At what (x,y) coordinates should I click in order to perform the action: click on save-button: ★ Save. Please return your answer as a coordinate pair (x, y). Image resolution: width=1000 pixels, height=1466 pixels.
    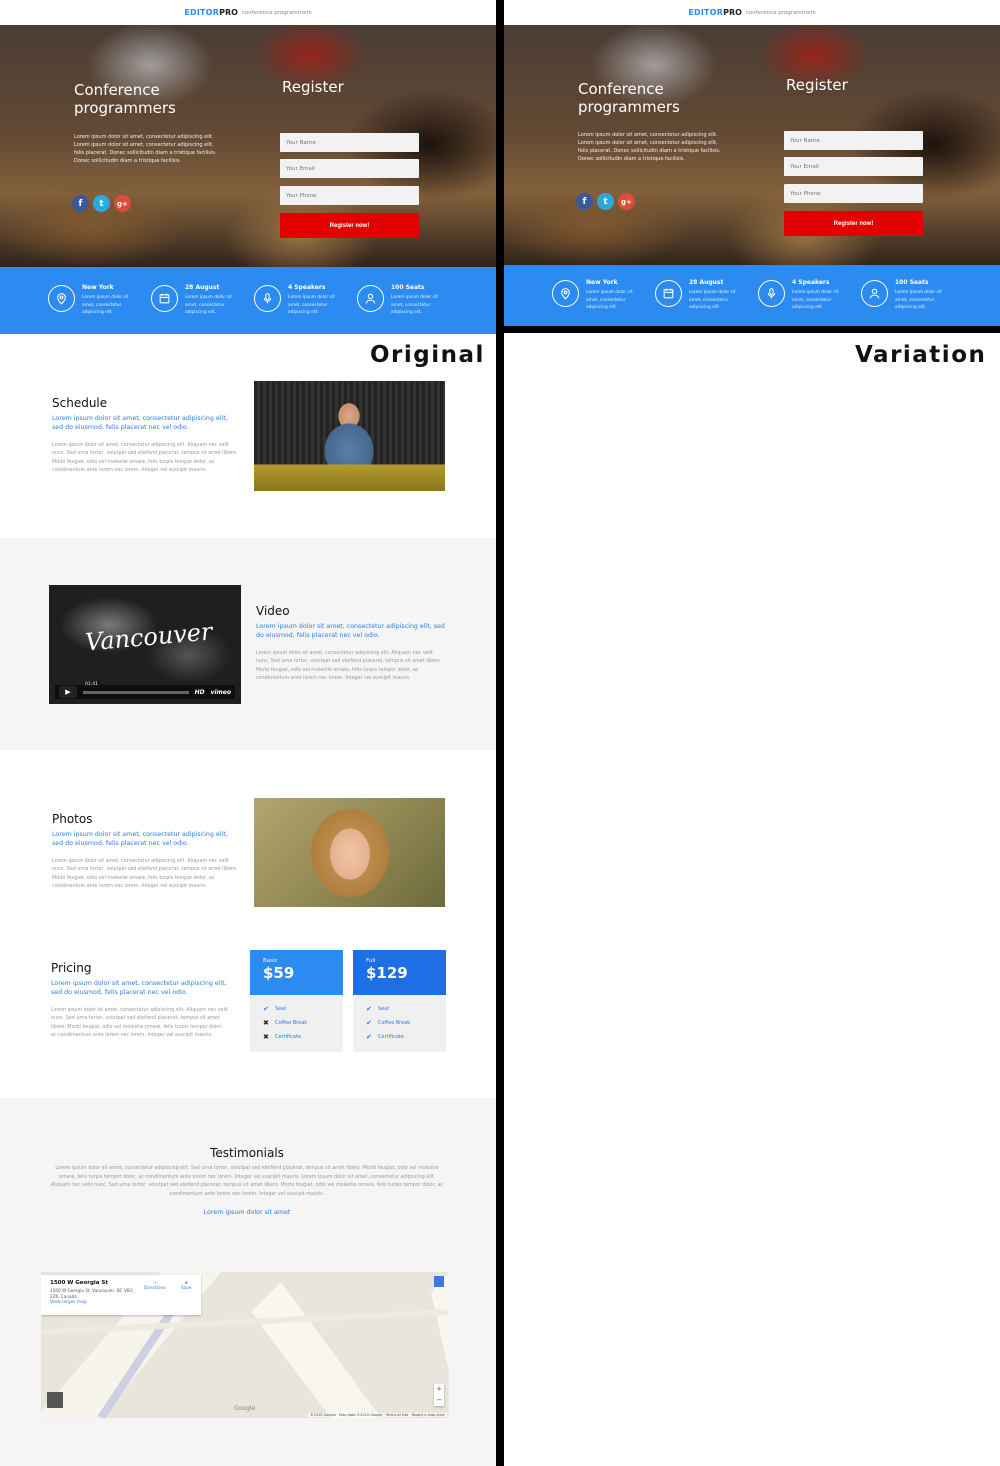
    Looking at the image, I should click on (186, 1286).